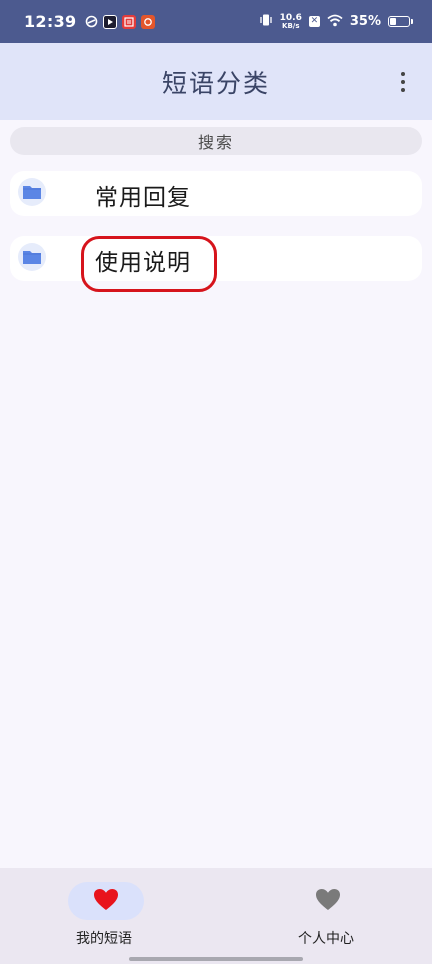 This screenshot has width=432, height=964. I want to click on status-right-icons: 10.6 KB/s ✕ 35%, so click(336, 21).